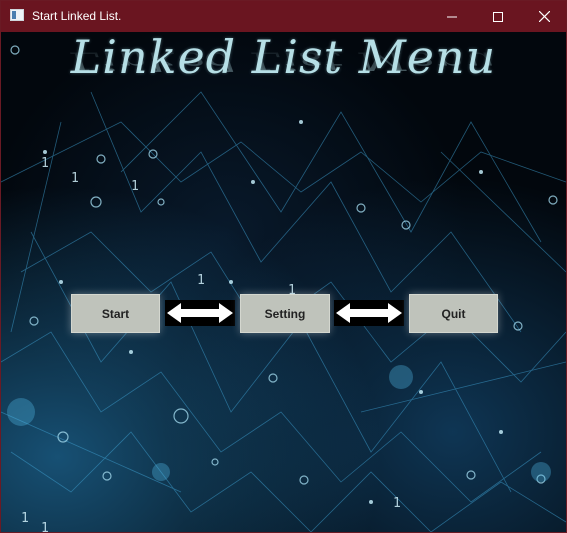 Image resolution: width=567 pixels, height=533 pixels. What do you see at coordinates (283, 16) in the screenshot?
I see `title-bar: Start Linked List.` at bounding box center [283, 16].